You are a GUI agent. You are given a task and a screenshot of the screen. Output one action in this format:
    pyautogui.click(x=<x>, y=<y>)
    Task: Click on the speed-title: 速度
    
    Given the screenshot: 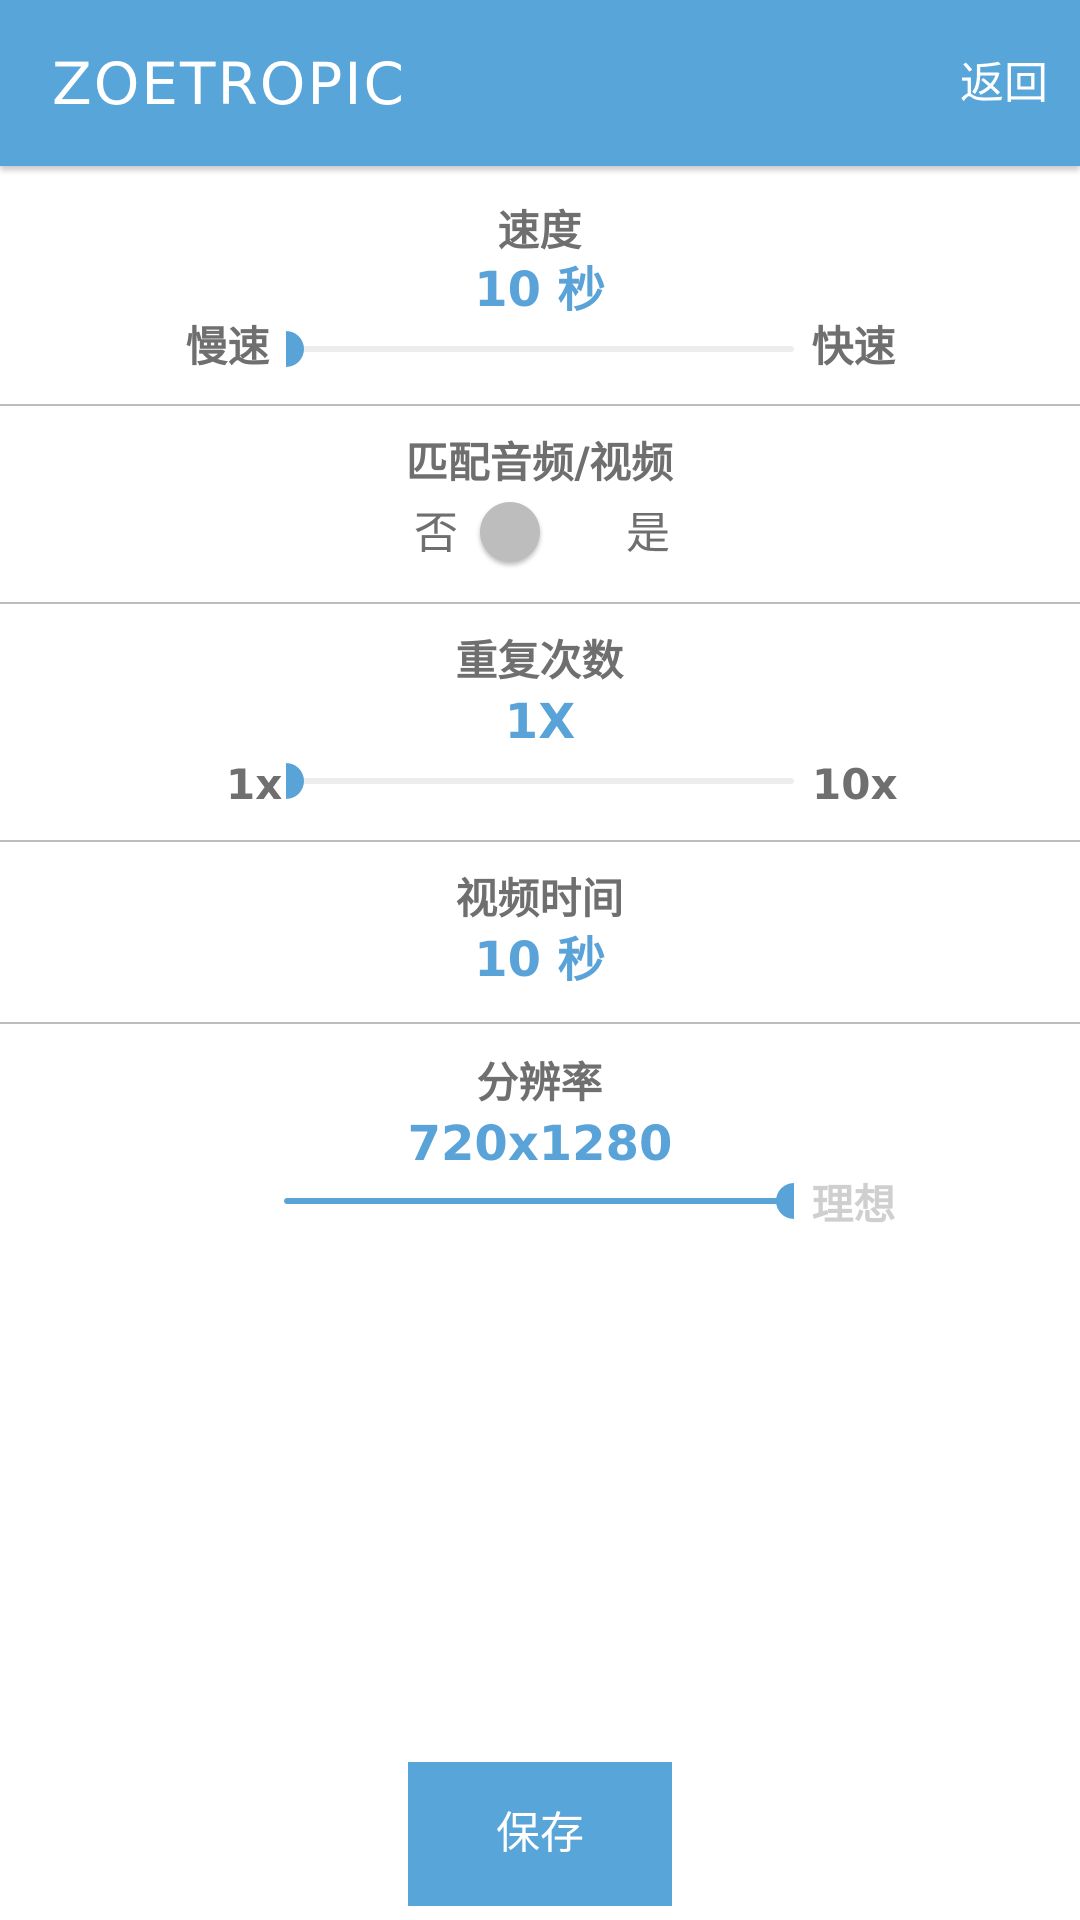 What is the action you would take?
    pyautogui.click(x=539, y=230)
    